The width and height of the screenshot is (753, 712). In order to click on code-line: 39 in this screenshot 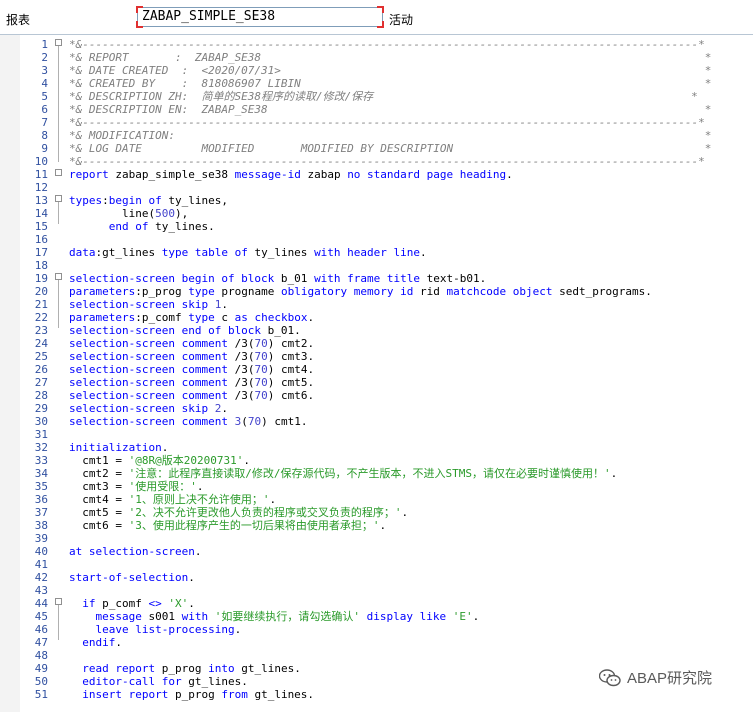, I will do `click(376, 538)`.